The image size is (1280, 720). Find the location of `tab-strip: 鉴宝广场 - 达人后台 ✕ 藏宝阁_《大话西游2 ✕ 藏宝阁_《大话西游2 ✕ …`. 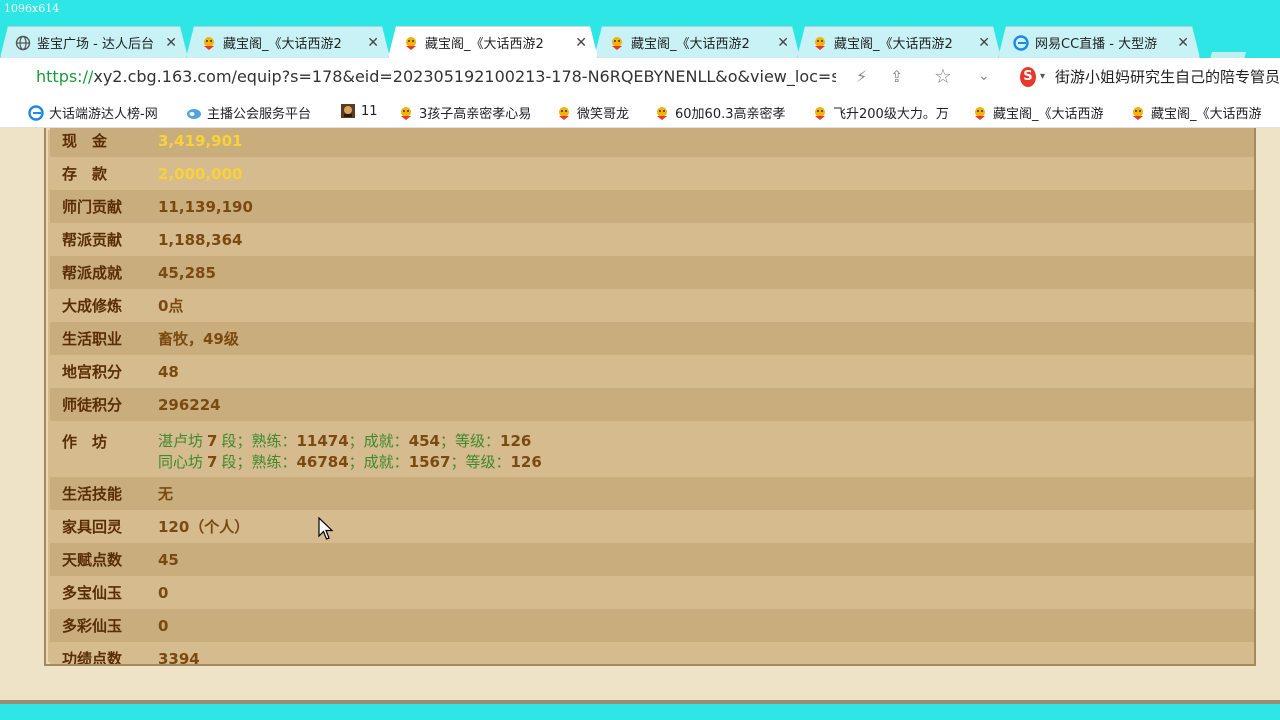

tab-strip: 鉴宝广场 - 达人后台 ✕ 藏宝阁_《大话西游2 ✕ 藏宝阁_《大话西游2 ✕ … is located at coordinates (640, 40).